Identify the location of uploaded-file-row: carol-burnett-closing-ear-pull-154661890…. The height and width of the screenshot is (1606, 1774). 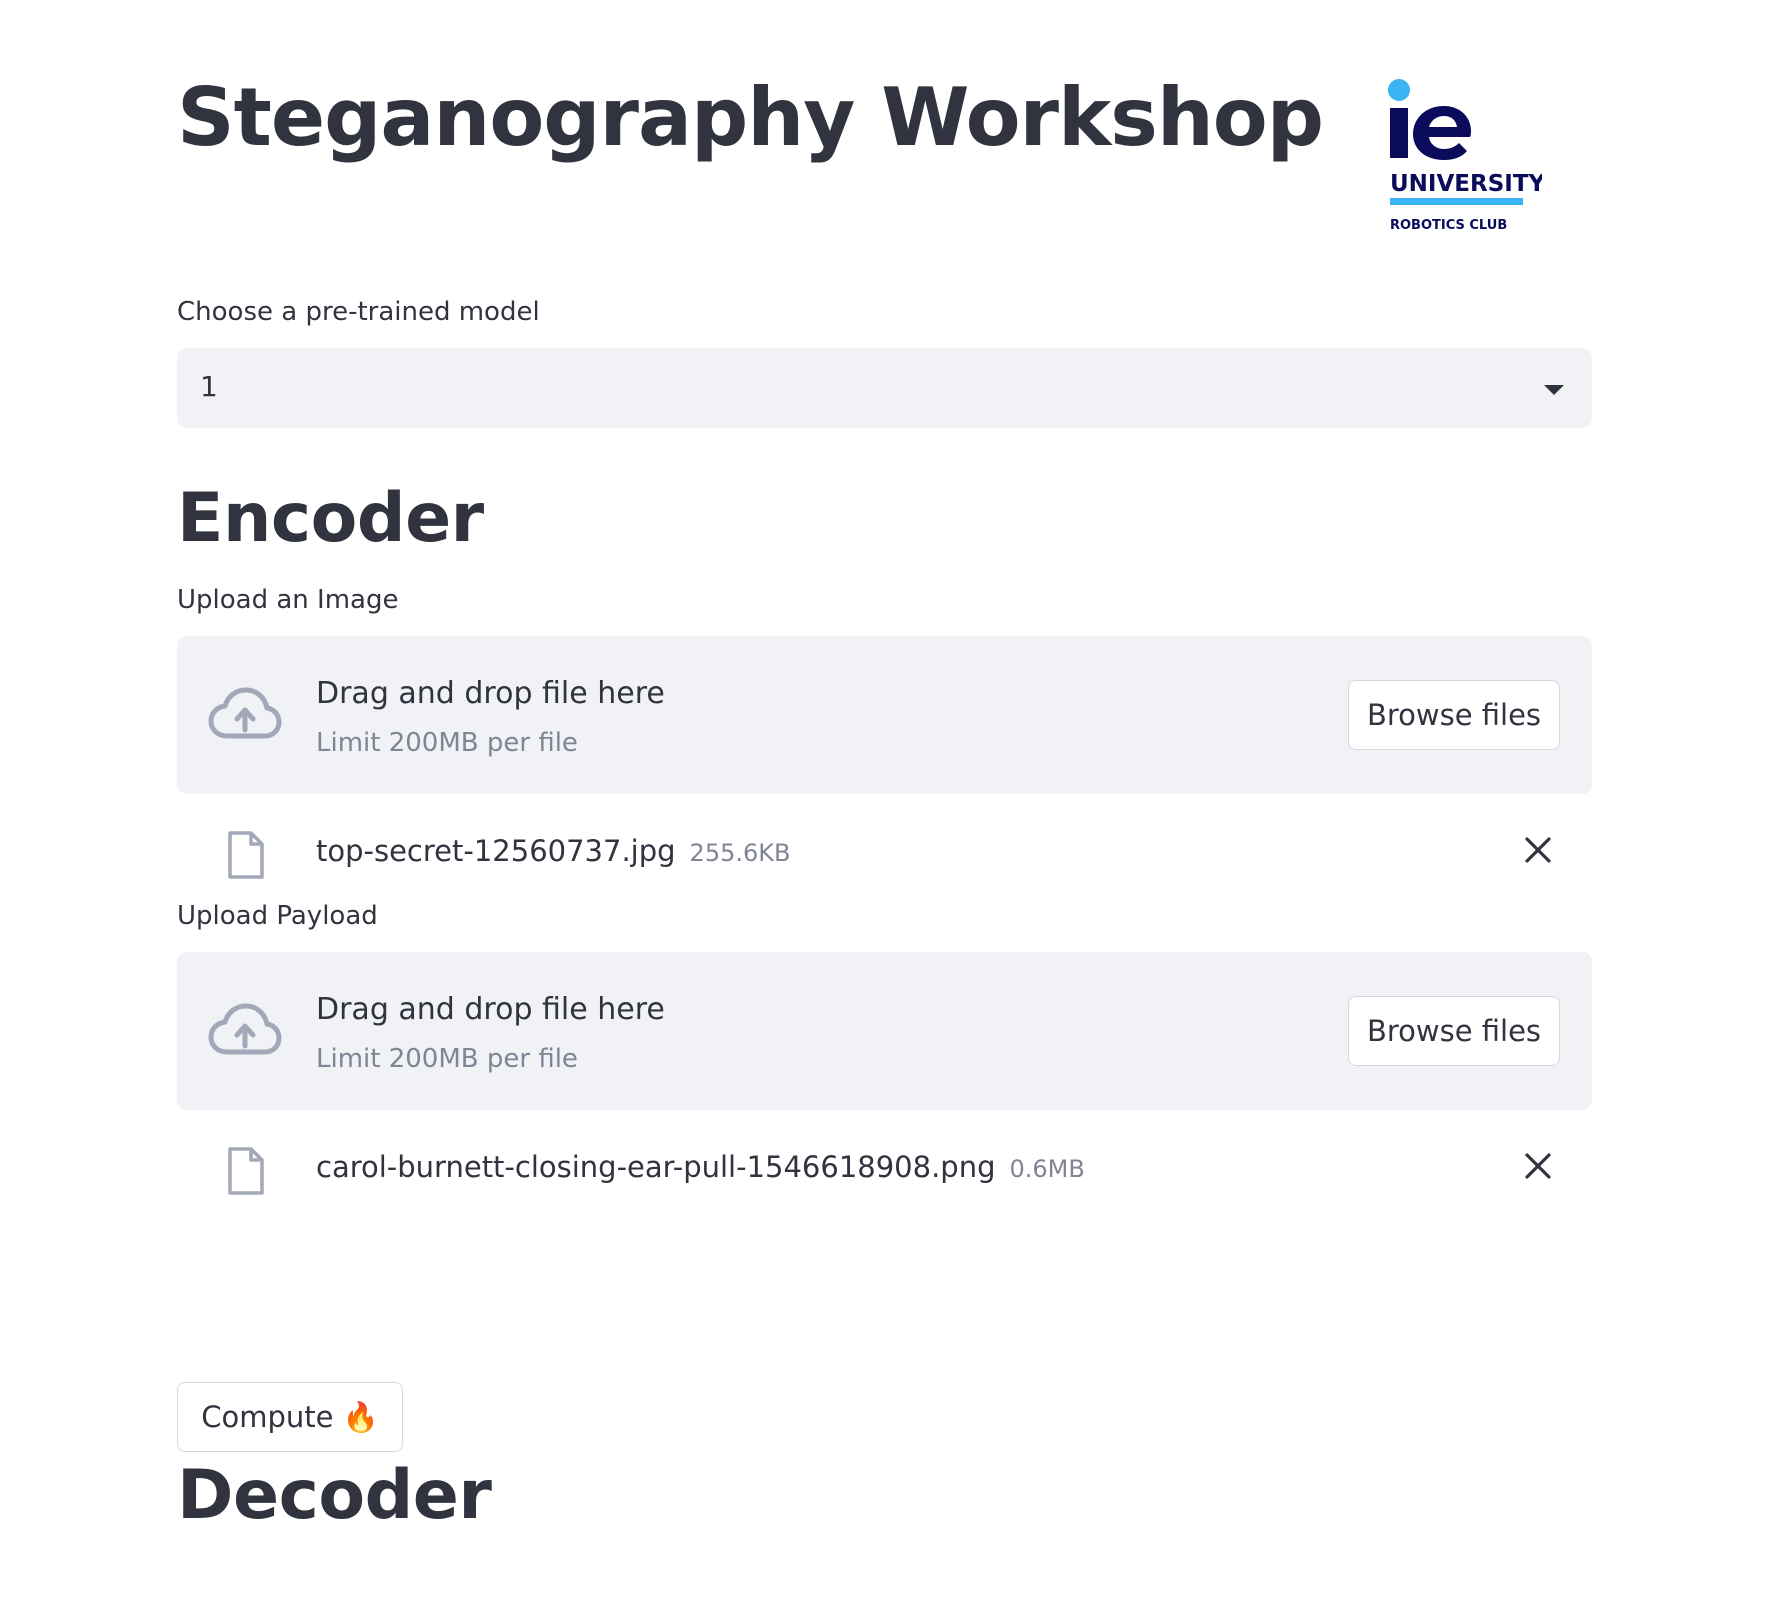
(884, 1169).